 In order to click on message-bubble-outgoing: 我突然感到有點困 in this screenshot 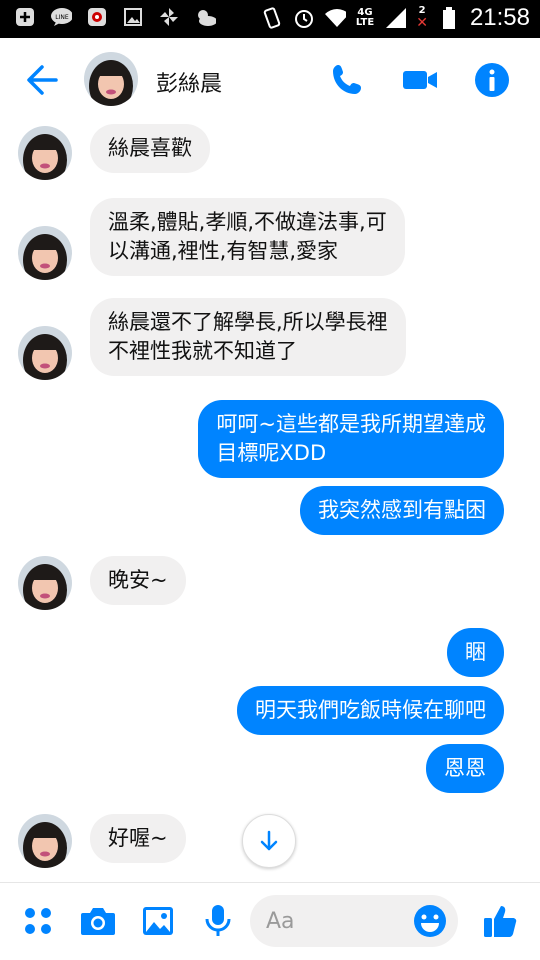, I will do `click(402, 510)`.